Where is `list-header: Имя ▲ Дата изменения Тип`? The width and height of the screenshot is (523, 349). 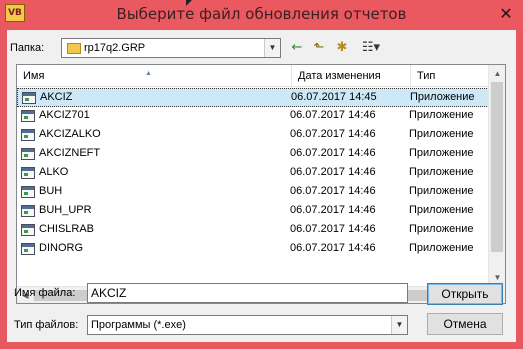
list-header: Имя ▲ Дата изменения Тип is located at coordinates (253, 76).